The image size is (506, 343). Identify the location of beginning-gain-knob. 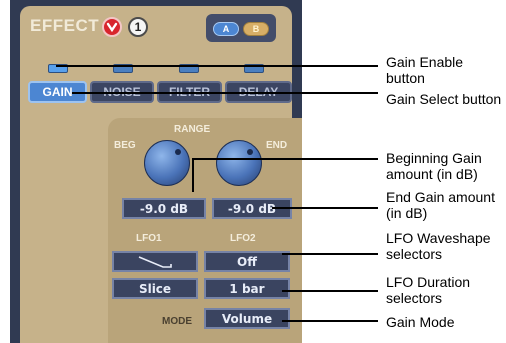
(167, 163).